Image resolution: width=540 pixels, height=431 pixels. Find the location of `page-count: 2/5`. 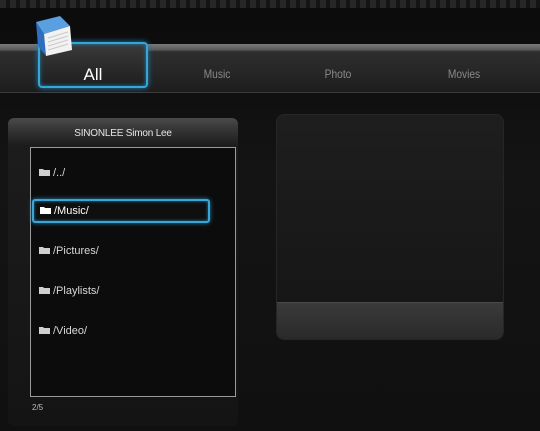

page-count: 2/5 is located at coordinates (38, 407).